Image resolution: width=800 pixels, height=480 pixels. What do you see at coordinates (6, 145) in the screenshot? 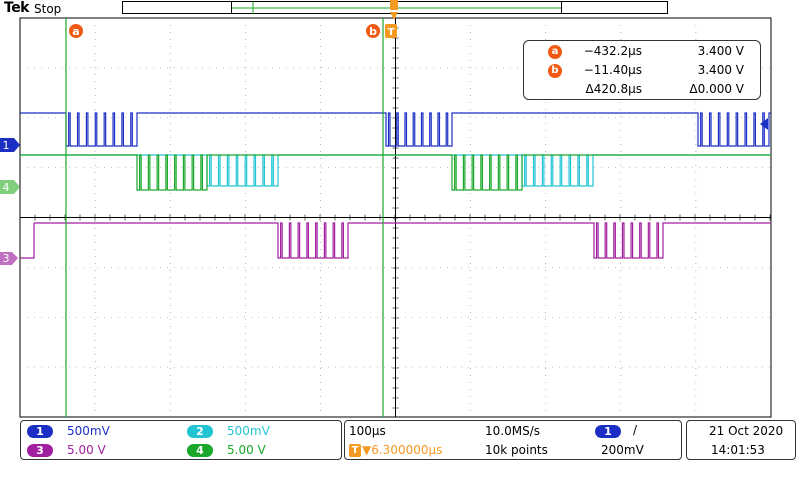
I see `svg-text: 1` at bounding box center [6, 145].